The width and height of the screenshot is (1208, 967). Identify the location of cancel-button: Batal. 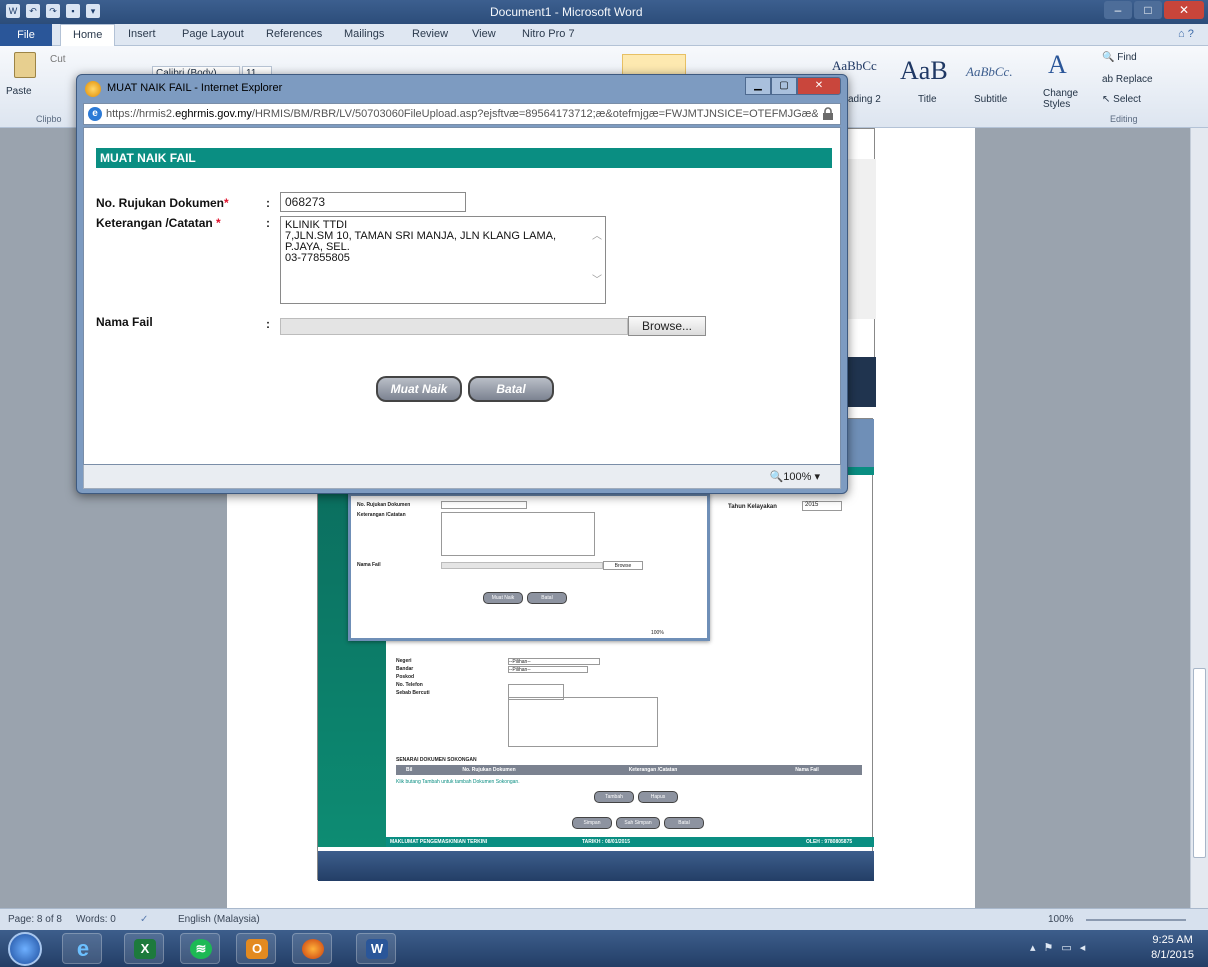
(511, 389).